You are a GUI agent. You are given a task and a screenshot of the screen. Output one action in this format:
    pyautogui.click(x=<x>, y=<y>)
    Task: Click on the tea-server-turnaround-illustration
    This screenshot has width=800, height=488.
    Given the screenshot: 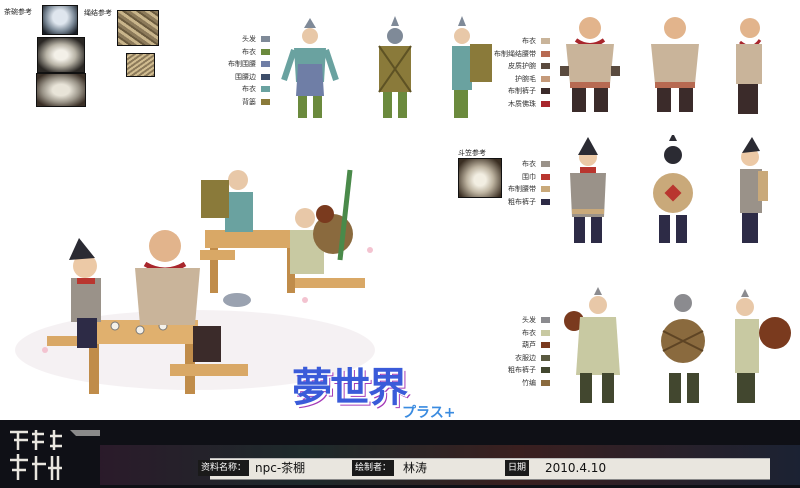 What is the action you would take?
    pyautogui.click(x=386, y=67)
    